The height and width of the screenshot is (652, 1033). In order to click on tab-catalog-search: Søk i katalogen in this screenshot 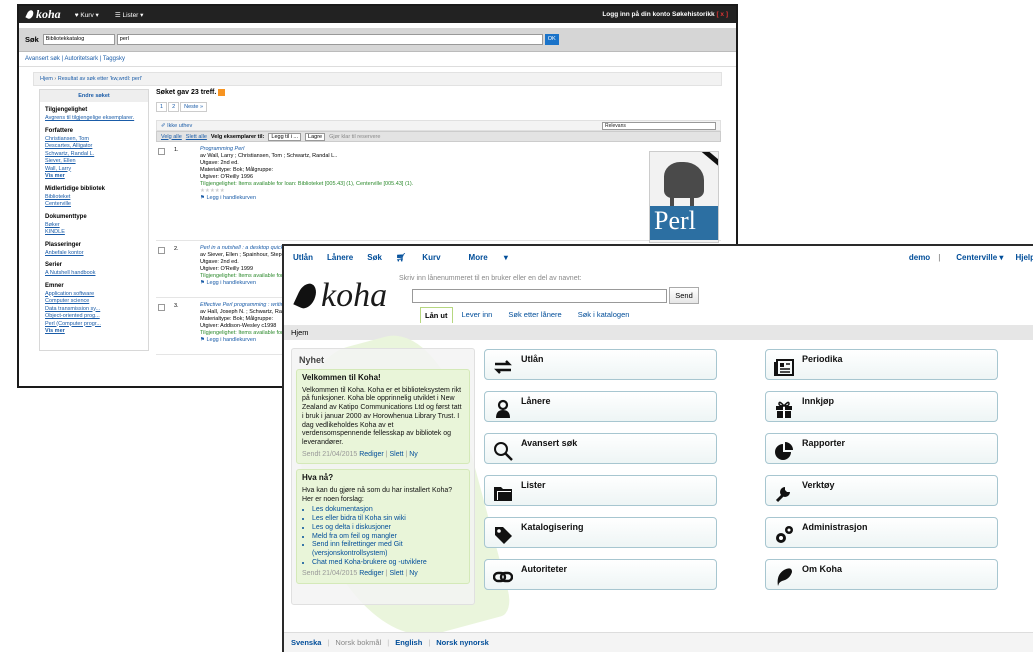, I will do `click(604, 315)`.